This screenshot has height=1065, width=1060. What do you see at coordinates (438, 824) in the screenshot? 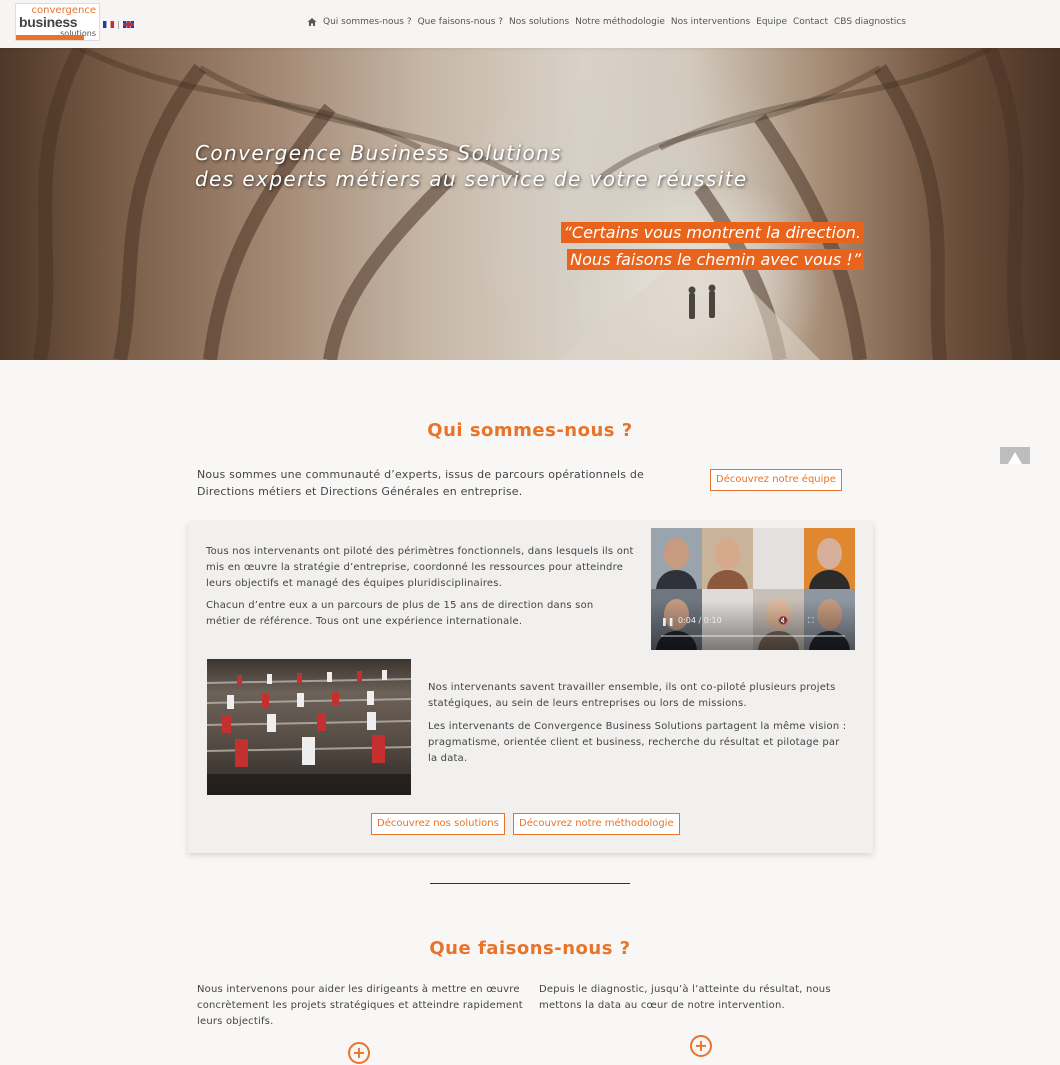
I see `solutions-button: Découvrez nos solutions` at bounding box center [438, 824].